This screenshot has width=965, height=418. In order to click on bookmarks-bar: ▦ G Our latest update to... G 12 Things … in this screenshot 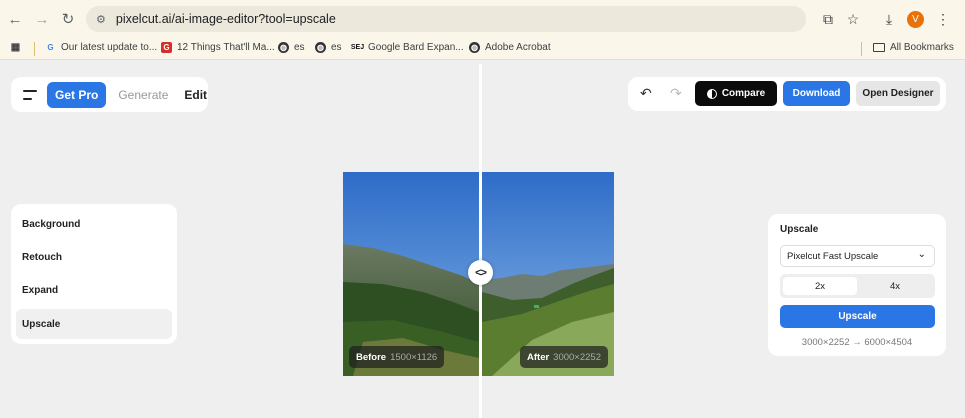, I will do `click(482, 49)`.